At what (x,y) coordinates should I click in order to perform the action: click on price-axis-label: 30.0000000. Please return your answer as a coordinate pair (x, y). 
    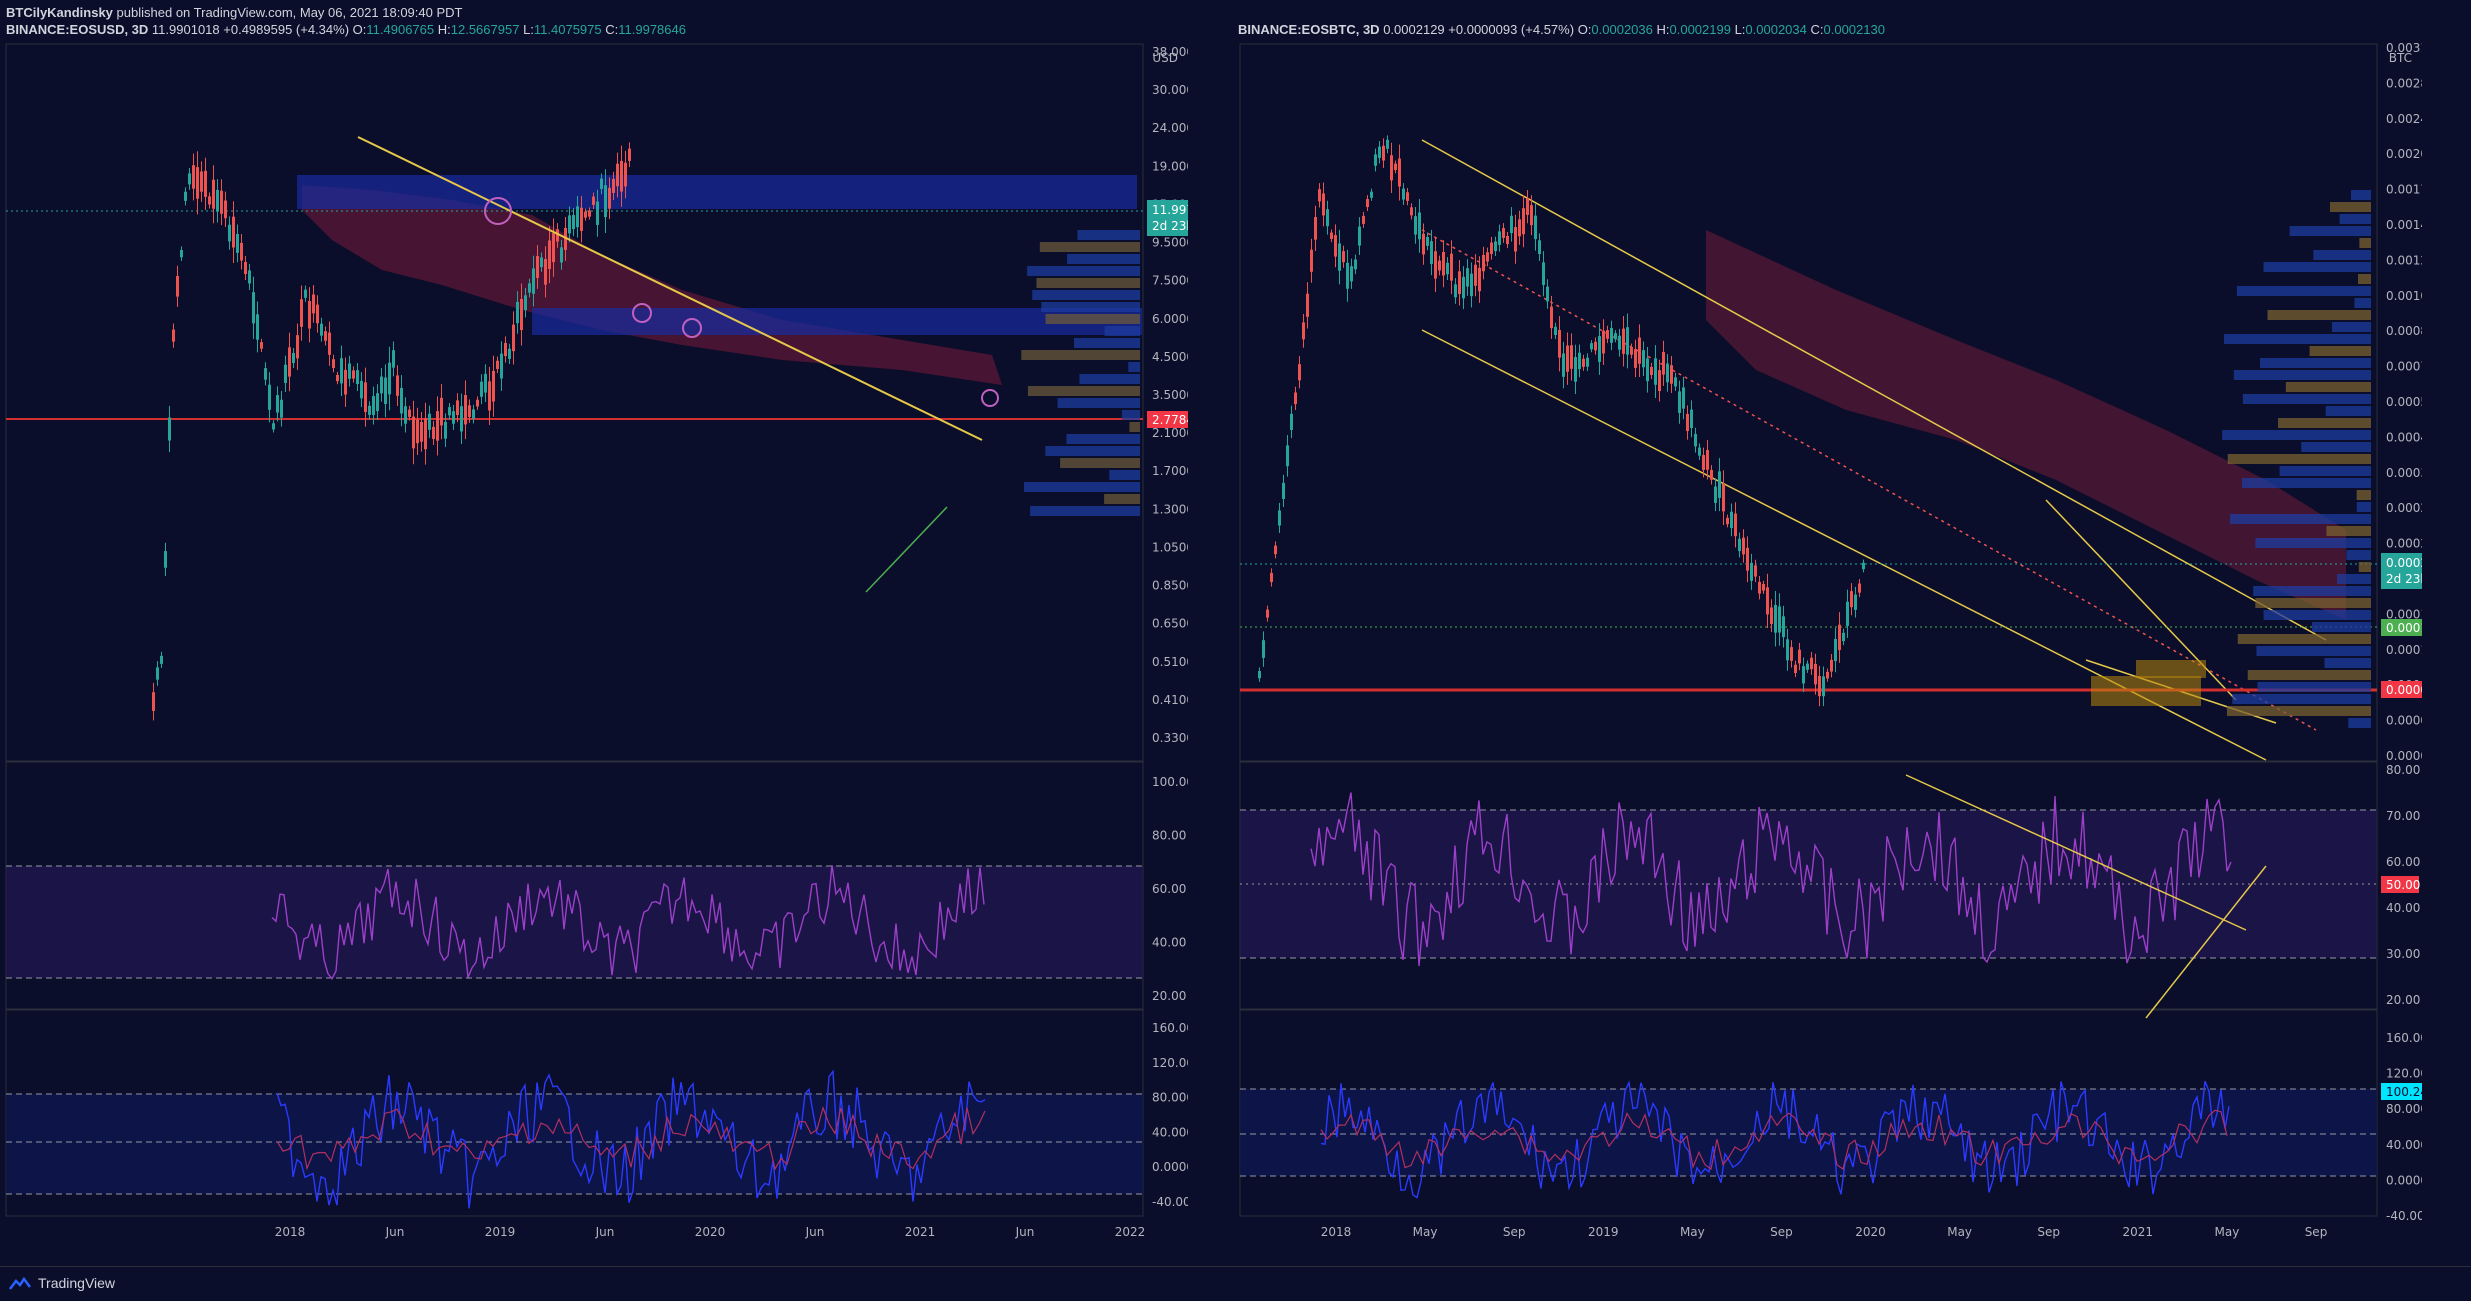
    Looking at the image, I should click on (1170, 90).